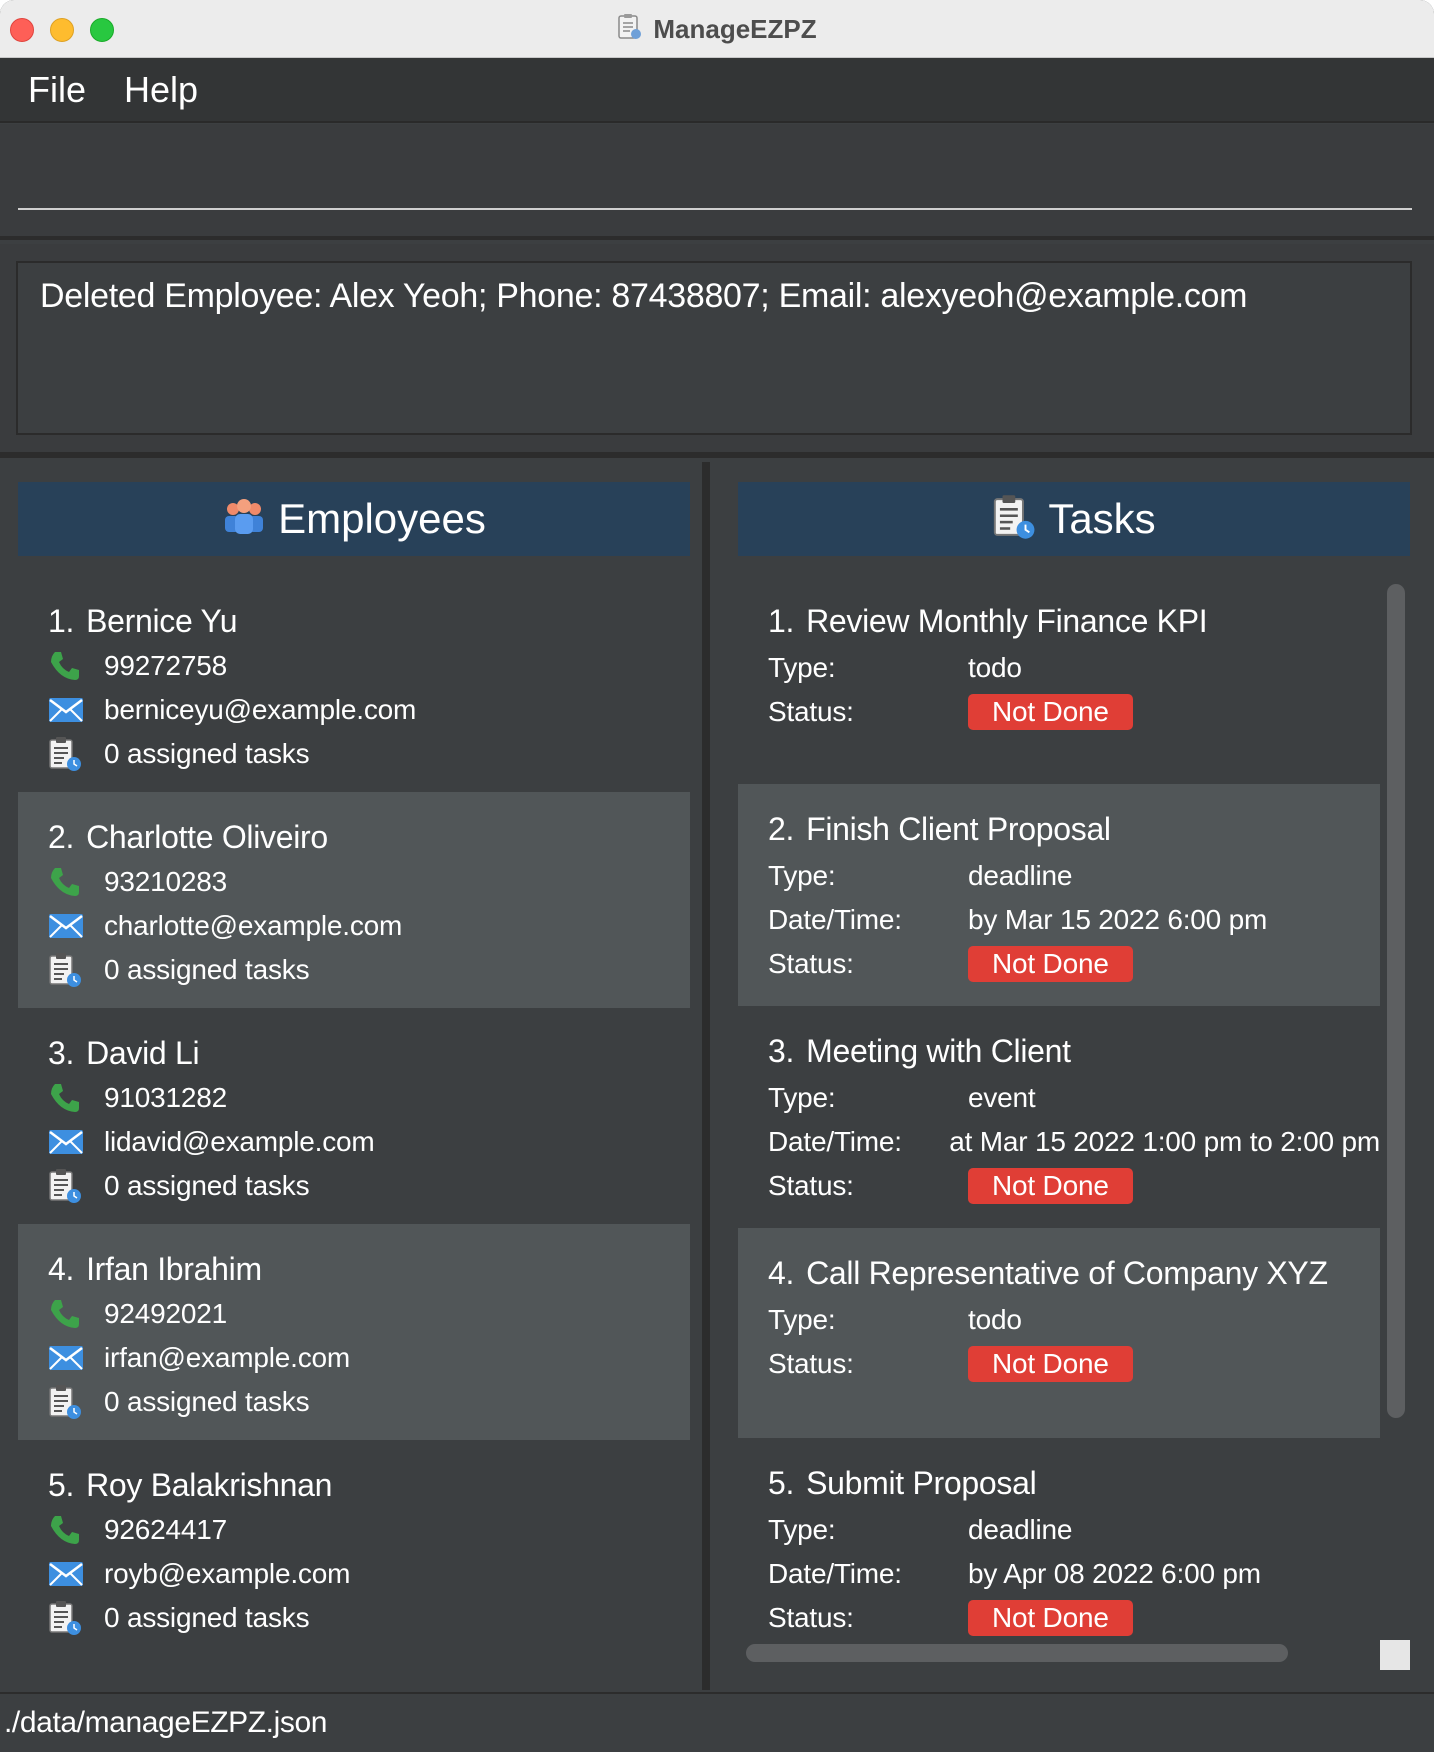 This screenshot has height=1752, width=1434. I want to click on task-datetime: at Mar 15 2022 1:00 pm to 2:00 pm, so click(1164, 1141).